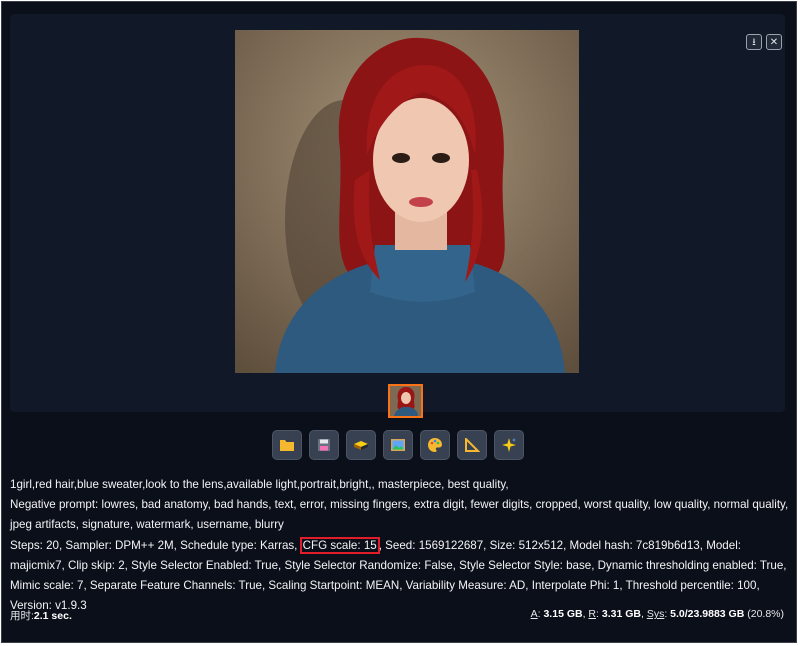 This screenshot has width=800, height=646. I want to click on a-label: A, so click(534, 614).